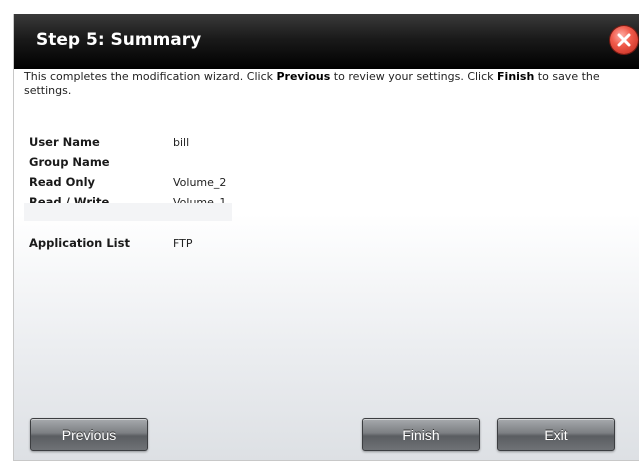  What do you see at coordinates (414, 76) in the screenshot?
I see `description-part-2: to review your settings. Click` at bounding box center [414, 76].